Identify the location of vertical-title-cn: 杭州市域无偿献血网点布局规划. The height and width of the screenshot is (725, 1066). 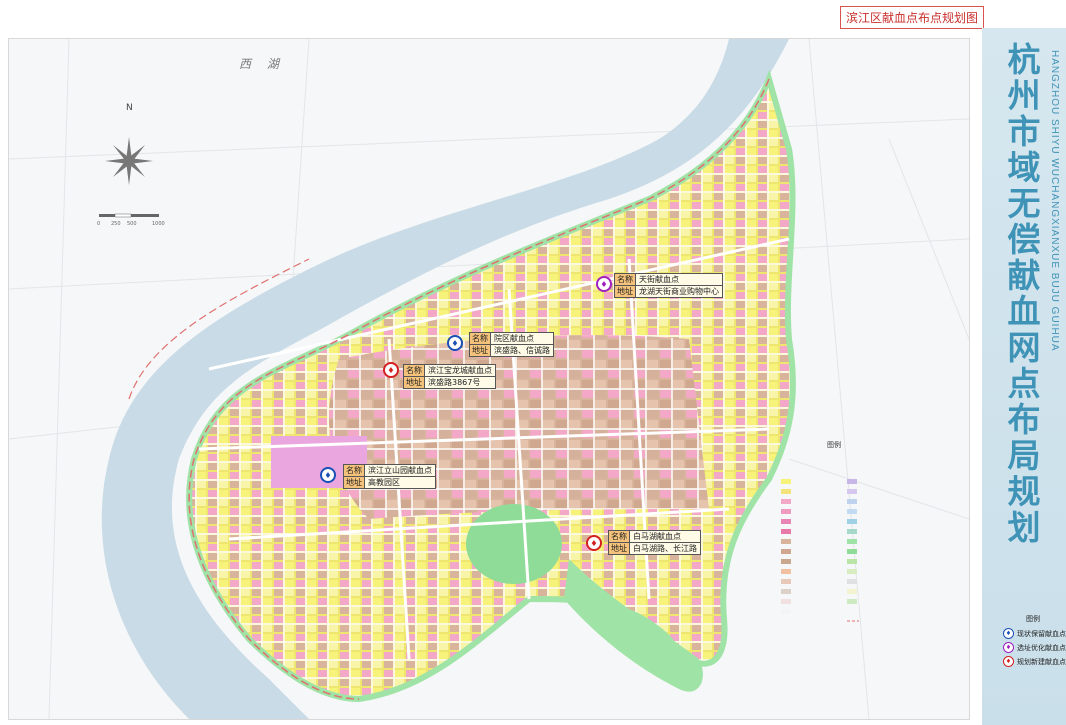
(1024, 293).